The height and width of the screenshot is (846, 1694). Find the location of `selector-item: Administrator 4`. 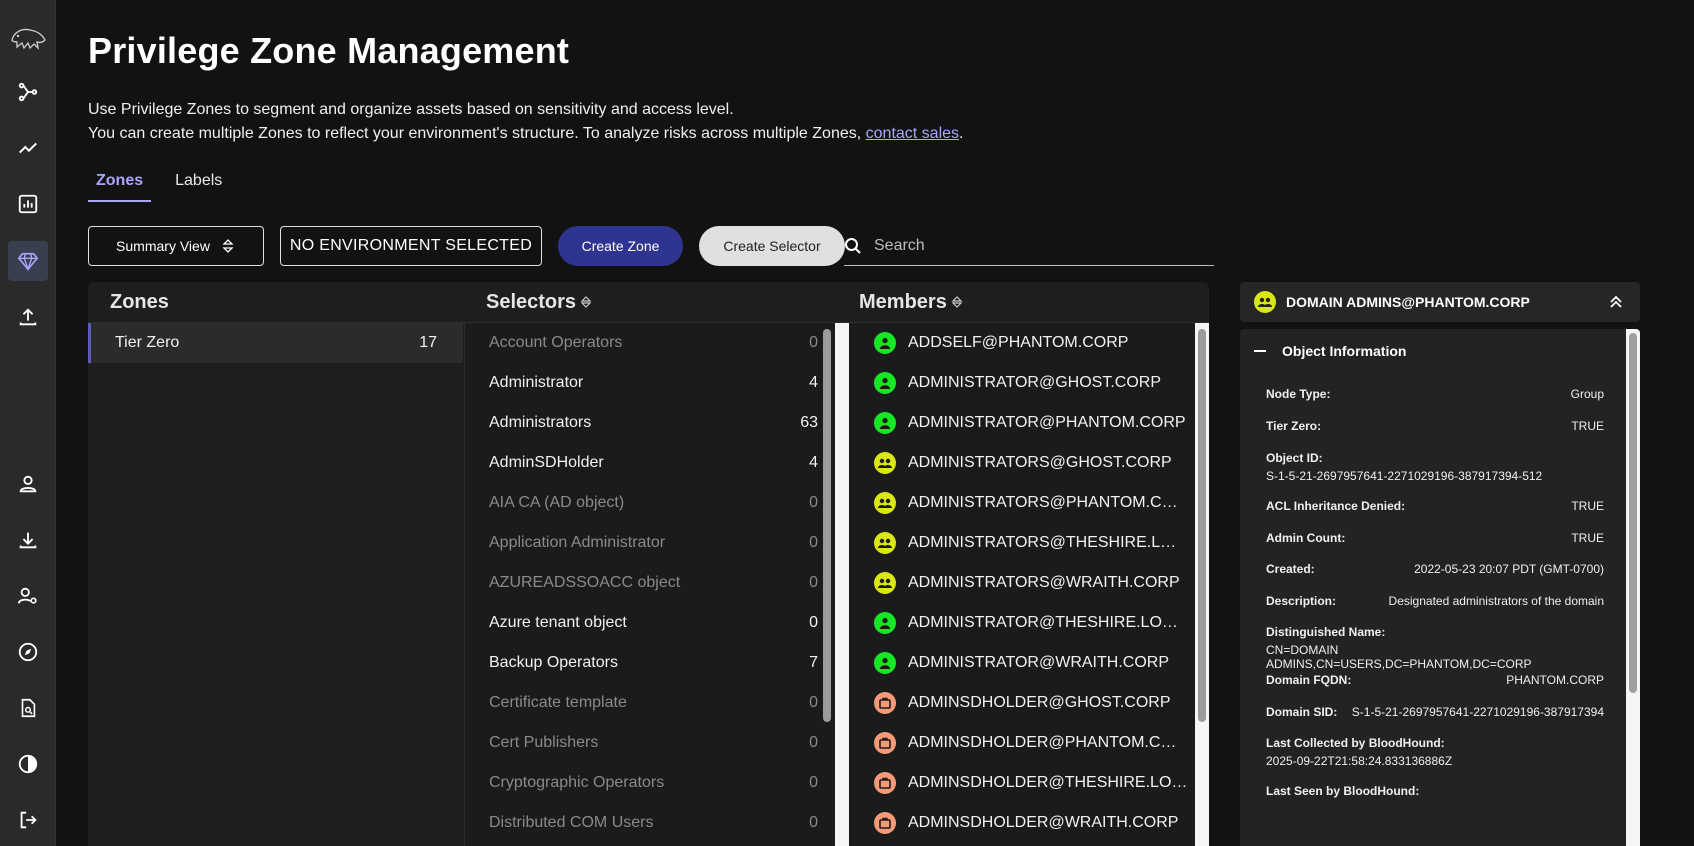

selector-item: Administrator 4 is located at coordinates (653, 383).